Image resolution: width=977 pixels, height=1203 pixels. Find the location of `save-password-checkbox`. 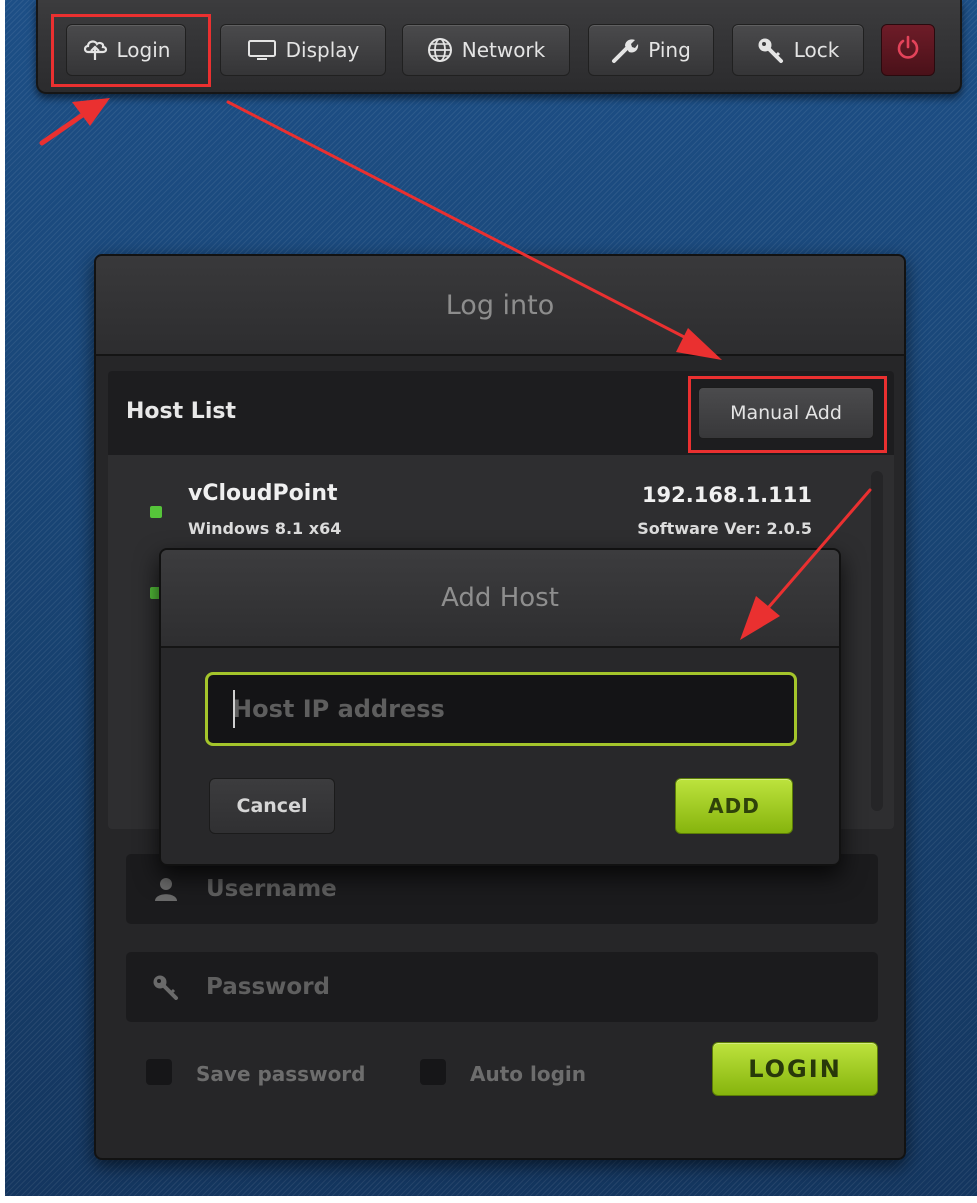

save-password-checkbox is located at coordinates (159, 1072).